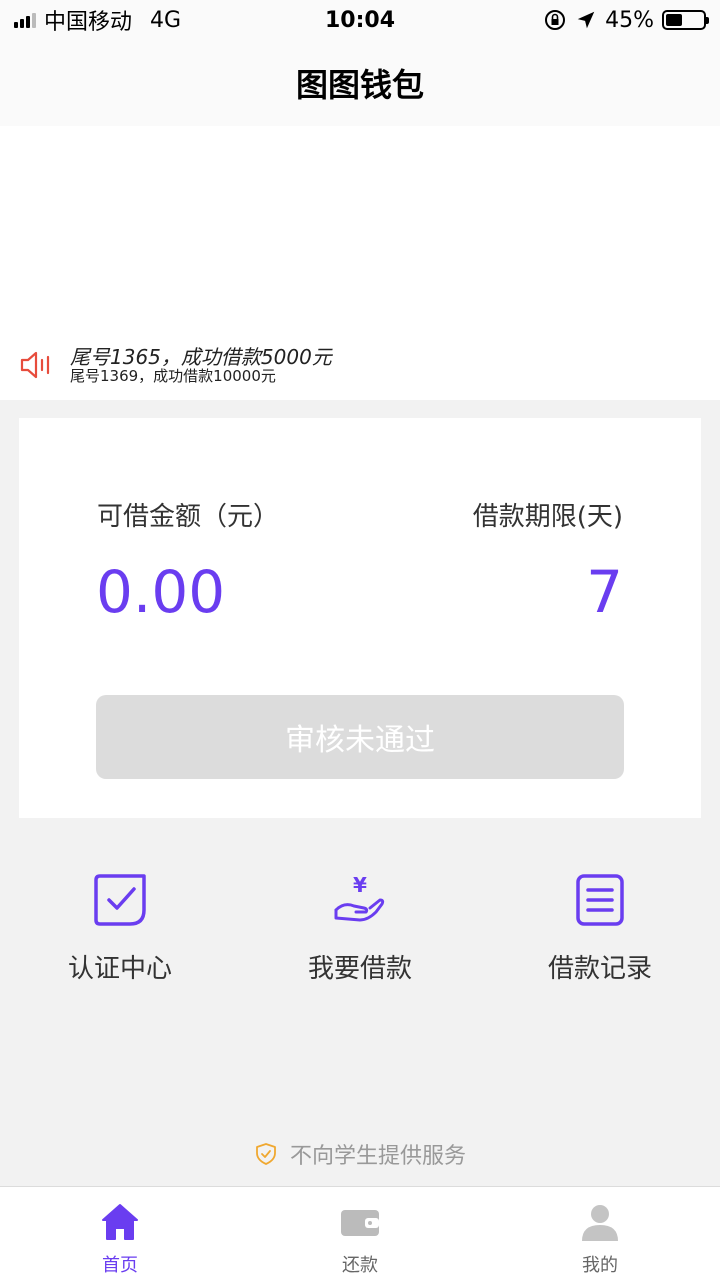 The width and height of the screenshot is (720, 1280). I want to click on tab-label: 还款, so click(360, 1265).